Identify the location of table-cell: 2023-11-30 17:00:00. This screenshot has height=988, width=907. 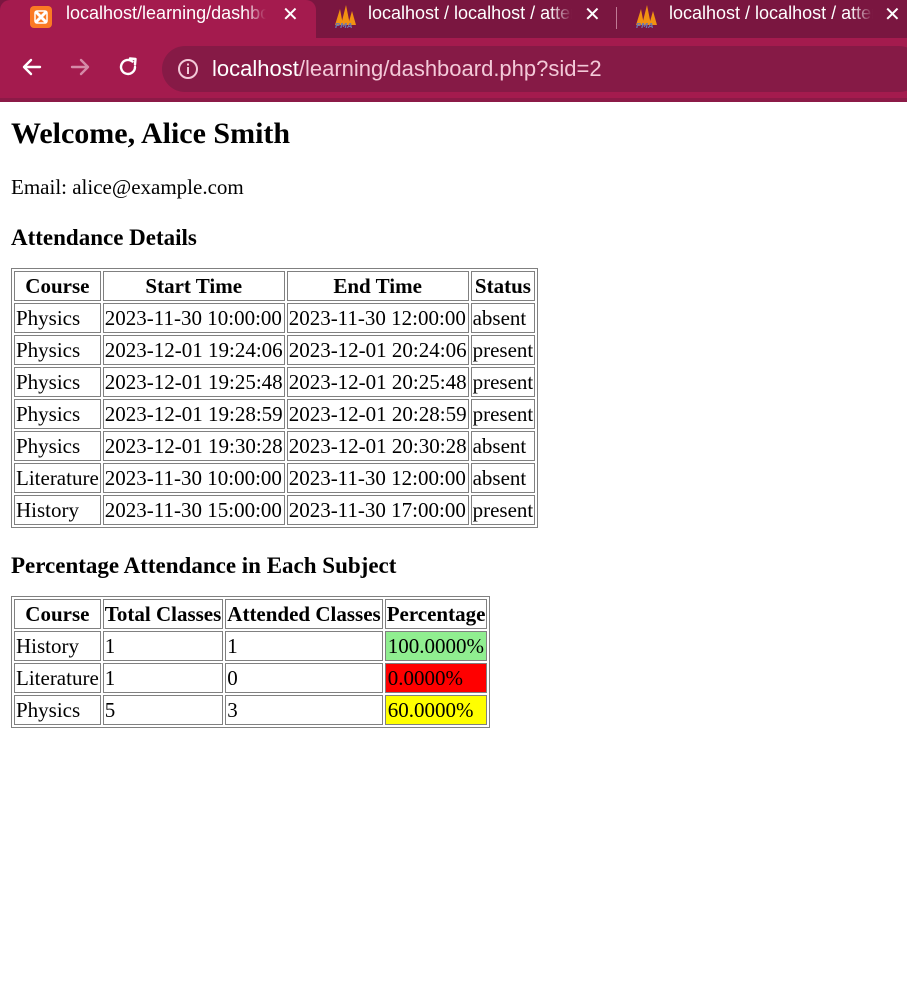
(377, 510).